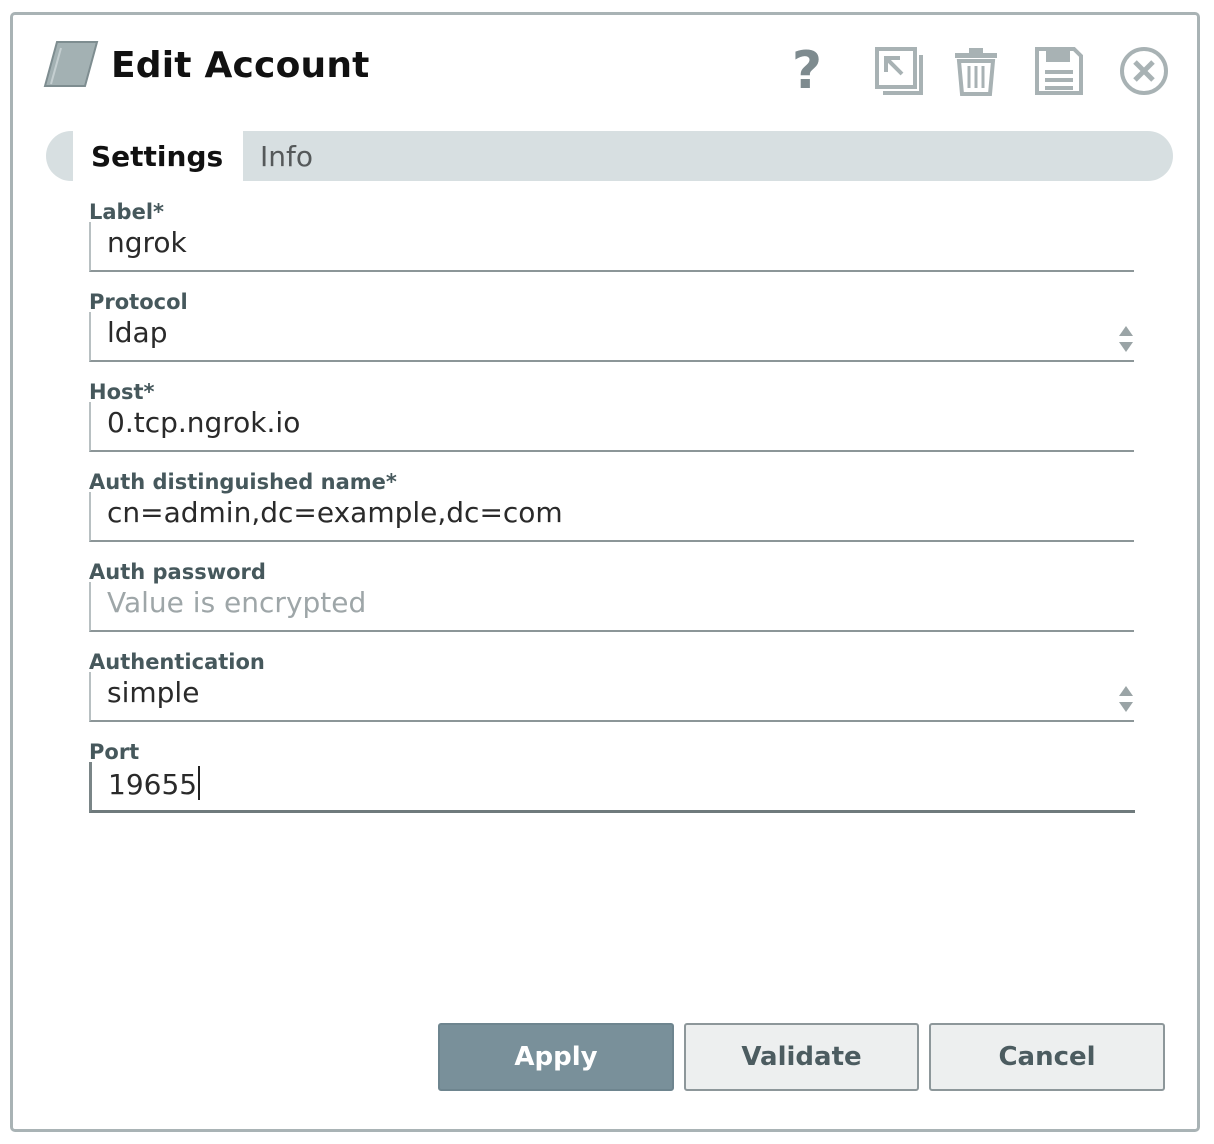  I want to click on text-caret, so click(199, 783).